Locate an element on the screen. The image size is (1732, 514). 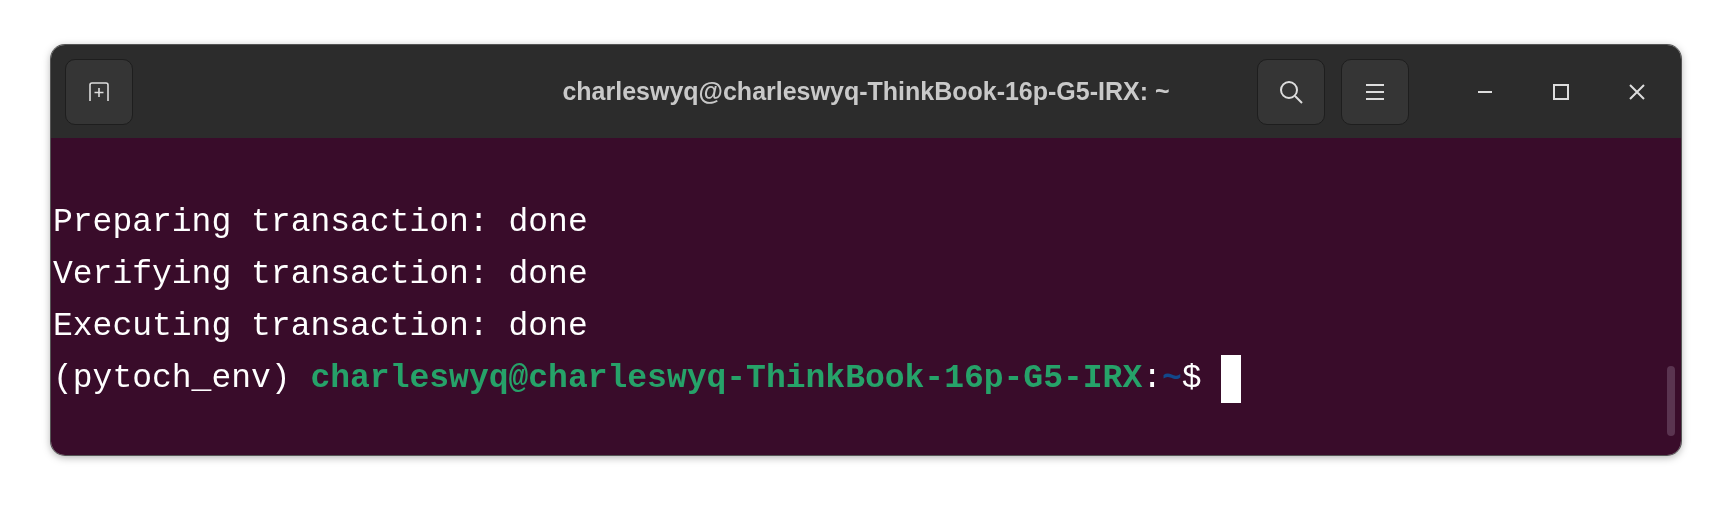
menu-icon is located at coordinates (1375, 91).